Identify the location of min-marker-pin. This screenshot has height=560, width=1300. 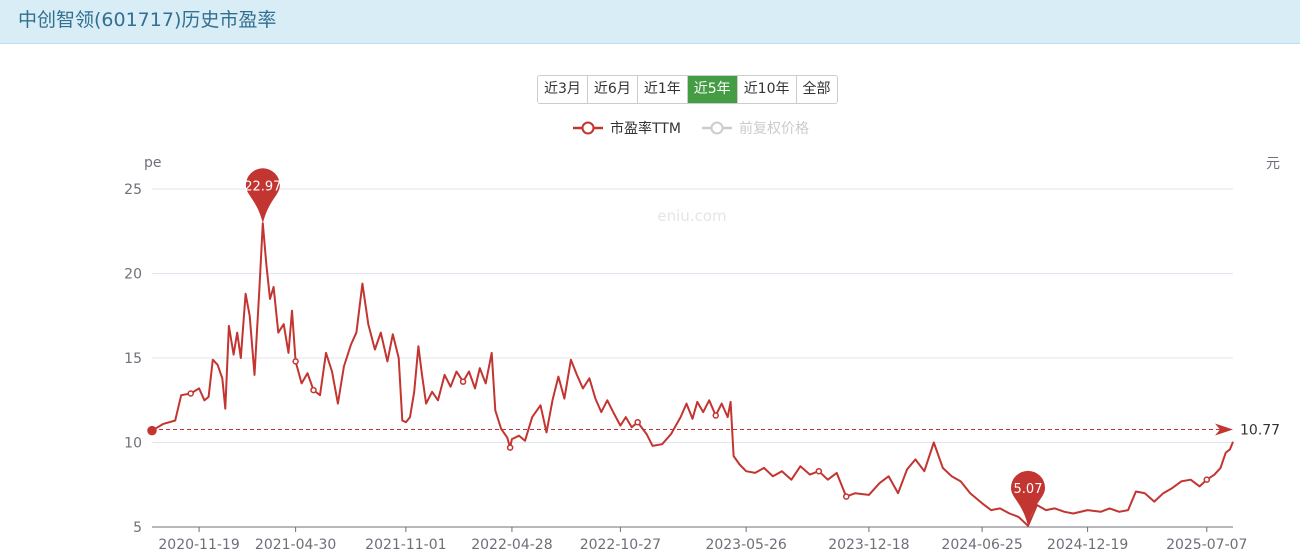
(1028, 498).